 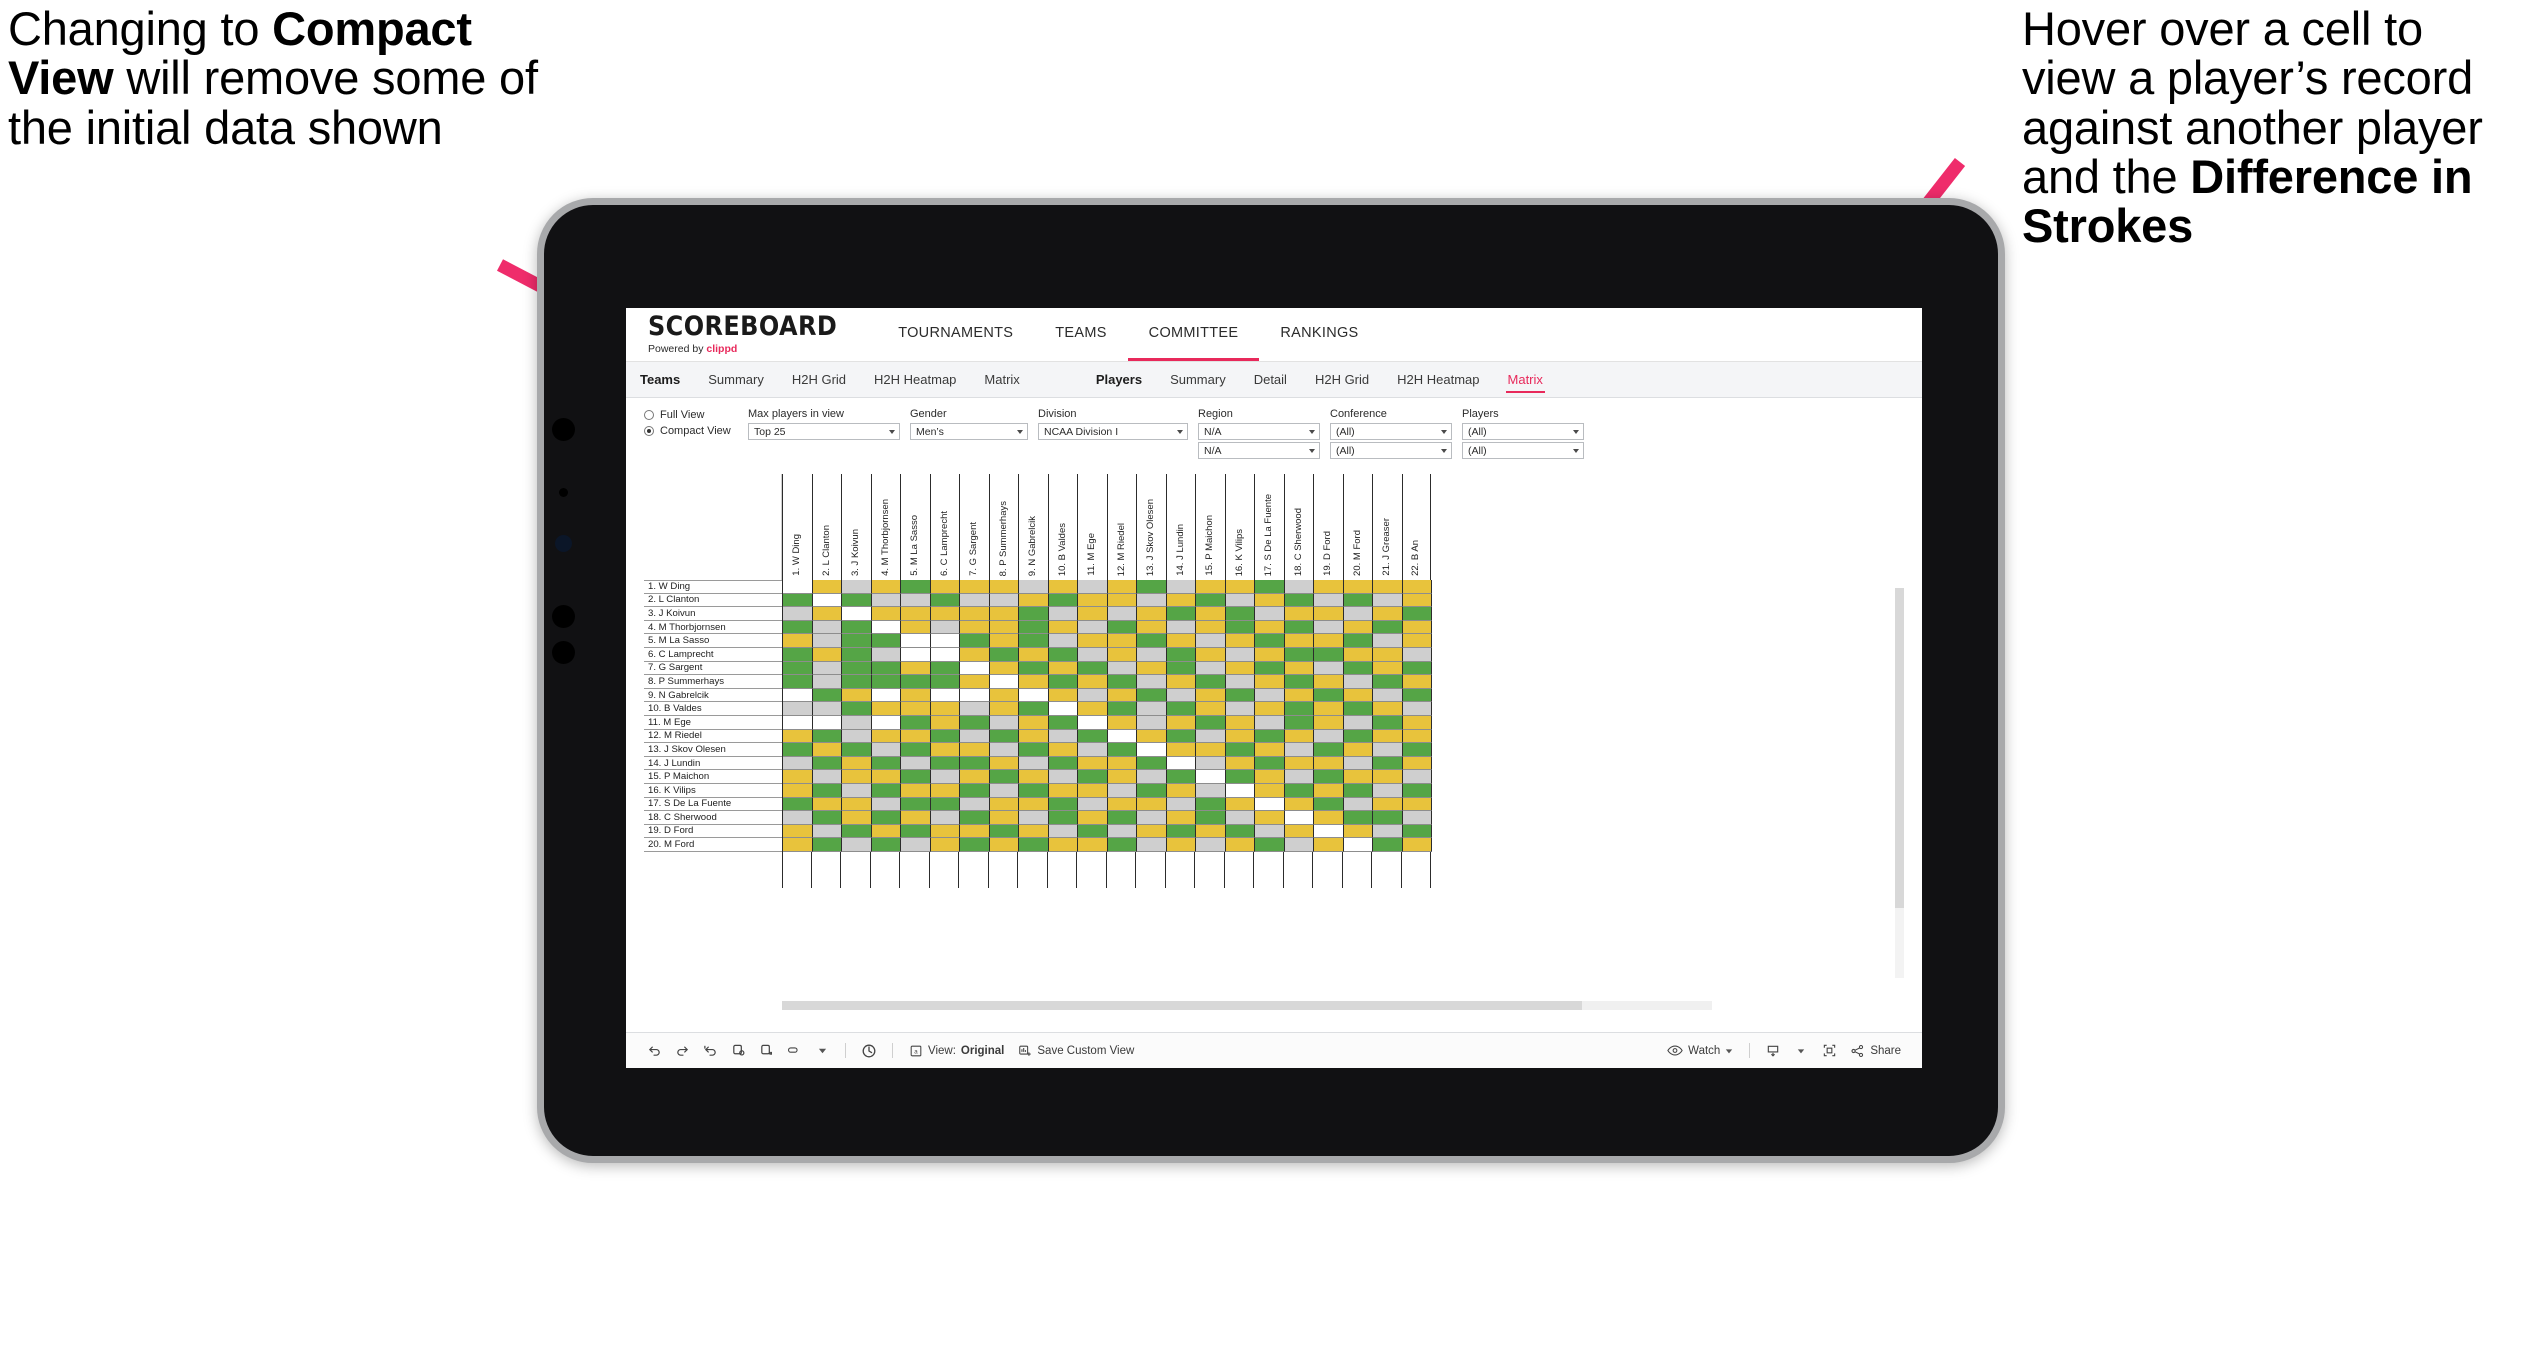 What do you see at coordinates (766, 1051) in the screenshot?
I see `pause-data-icon` at bounding box center [766, 1051].